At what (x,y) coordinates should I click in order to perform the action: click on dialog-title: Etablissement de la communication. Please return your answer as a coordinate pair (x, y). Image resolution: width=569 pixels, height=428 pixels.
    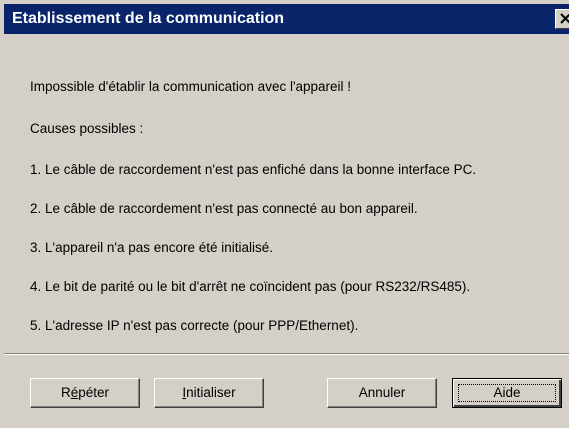
    Looking at the image, I should click on (148, 18).